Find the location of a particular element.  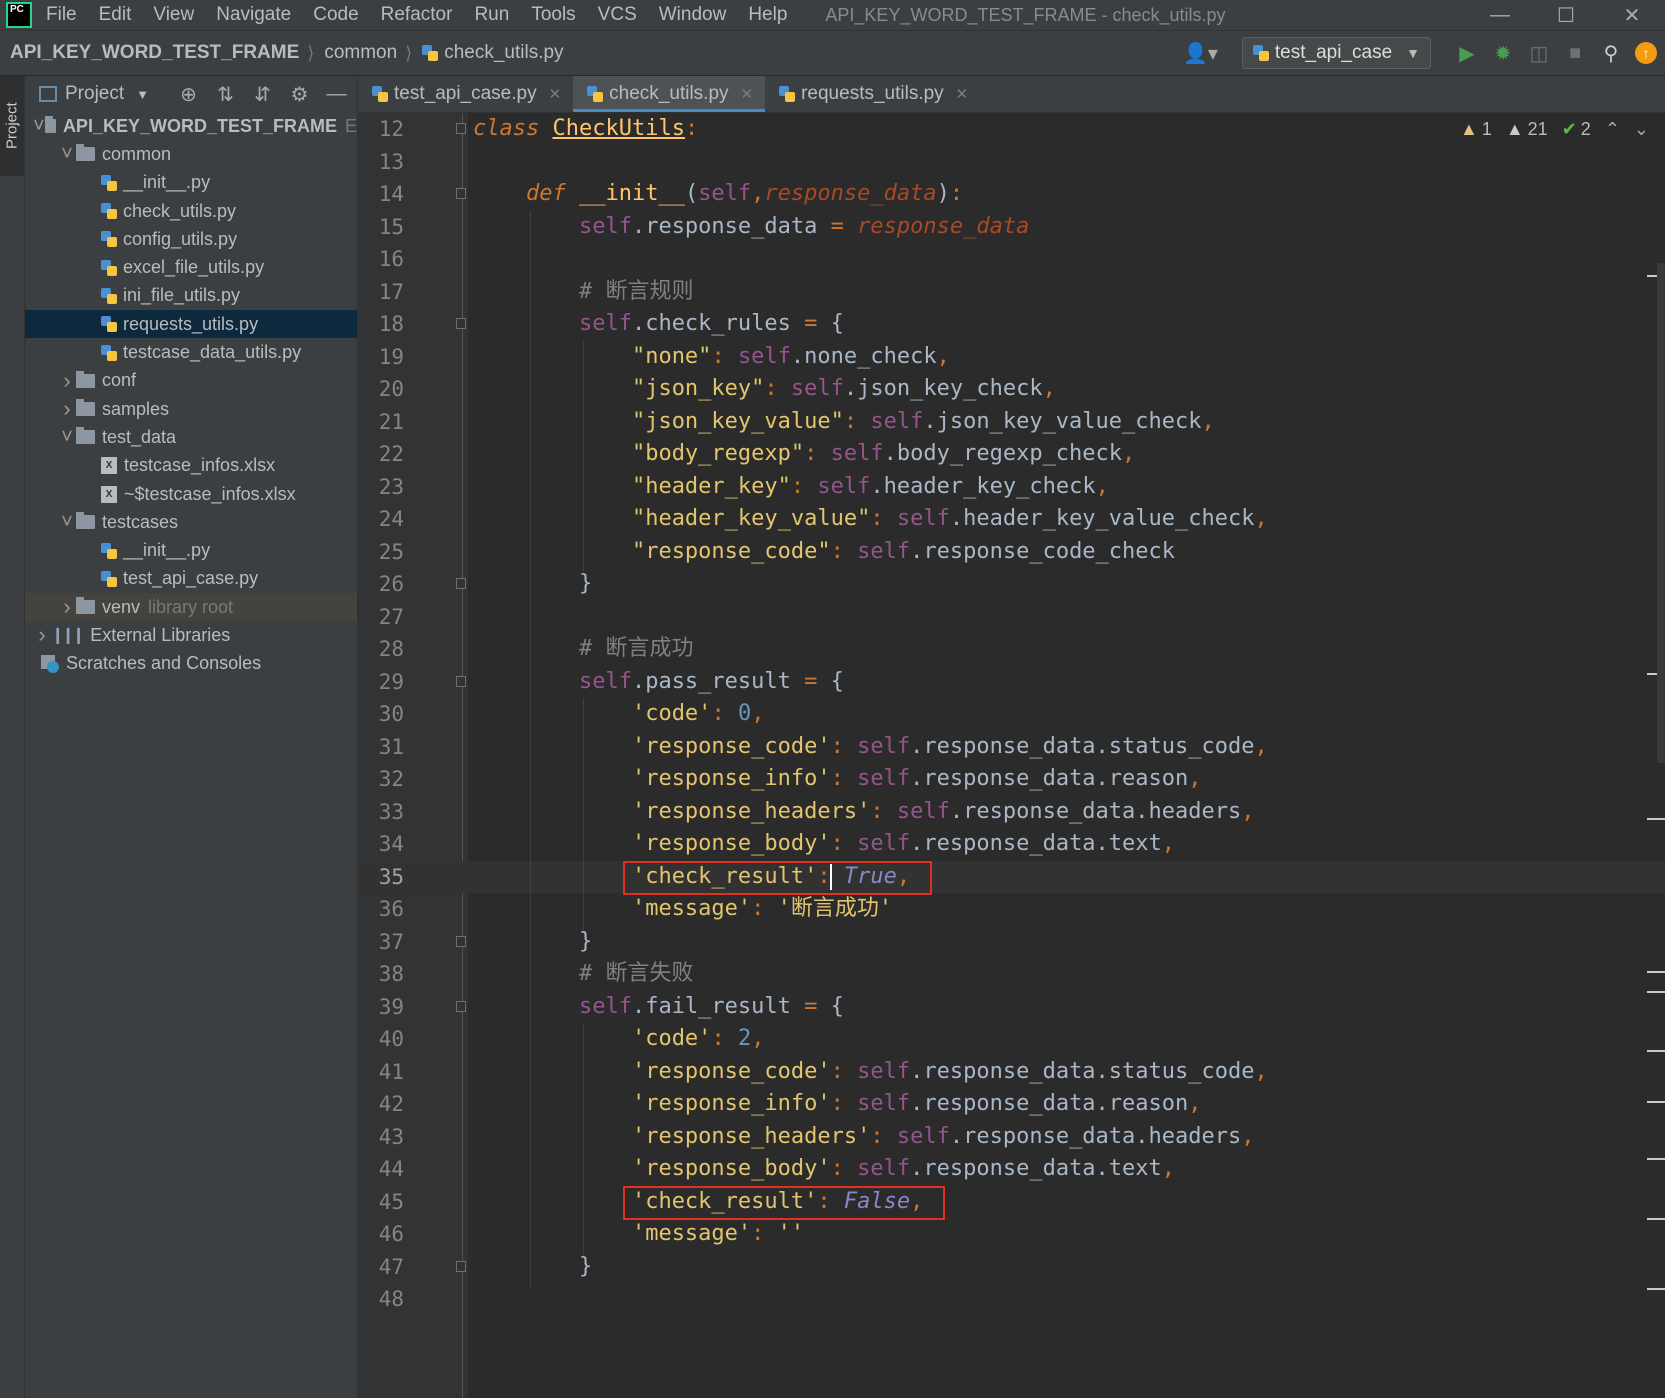

code-line: 38 # 断言失败 is located at coordinates (1011, 974).